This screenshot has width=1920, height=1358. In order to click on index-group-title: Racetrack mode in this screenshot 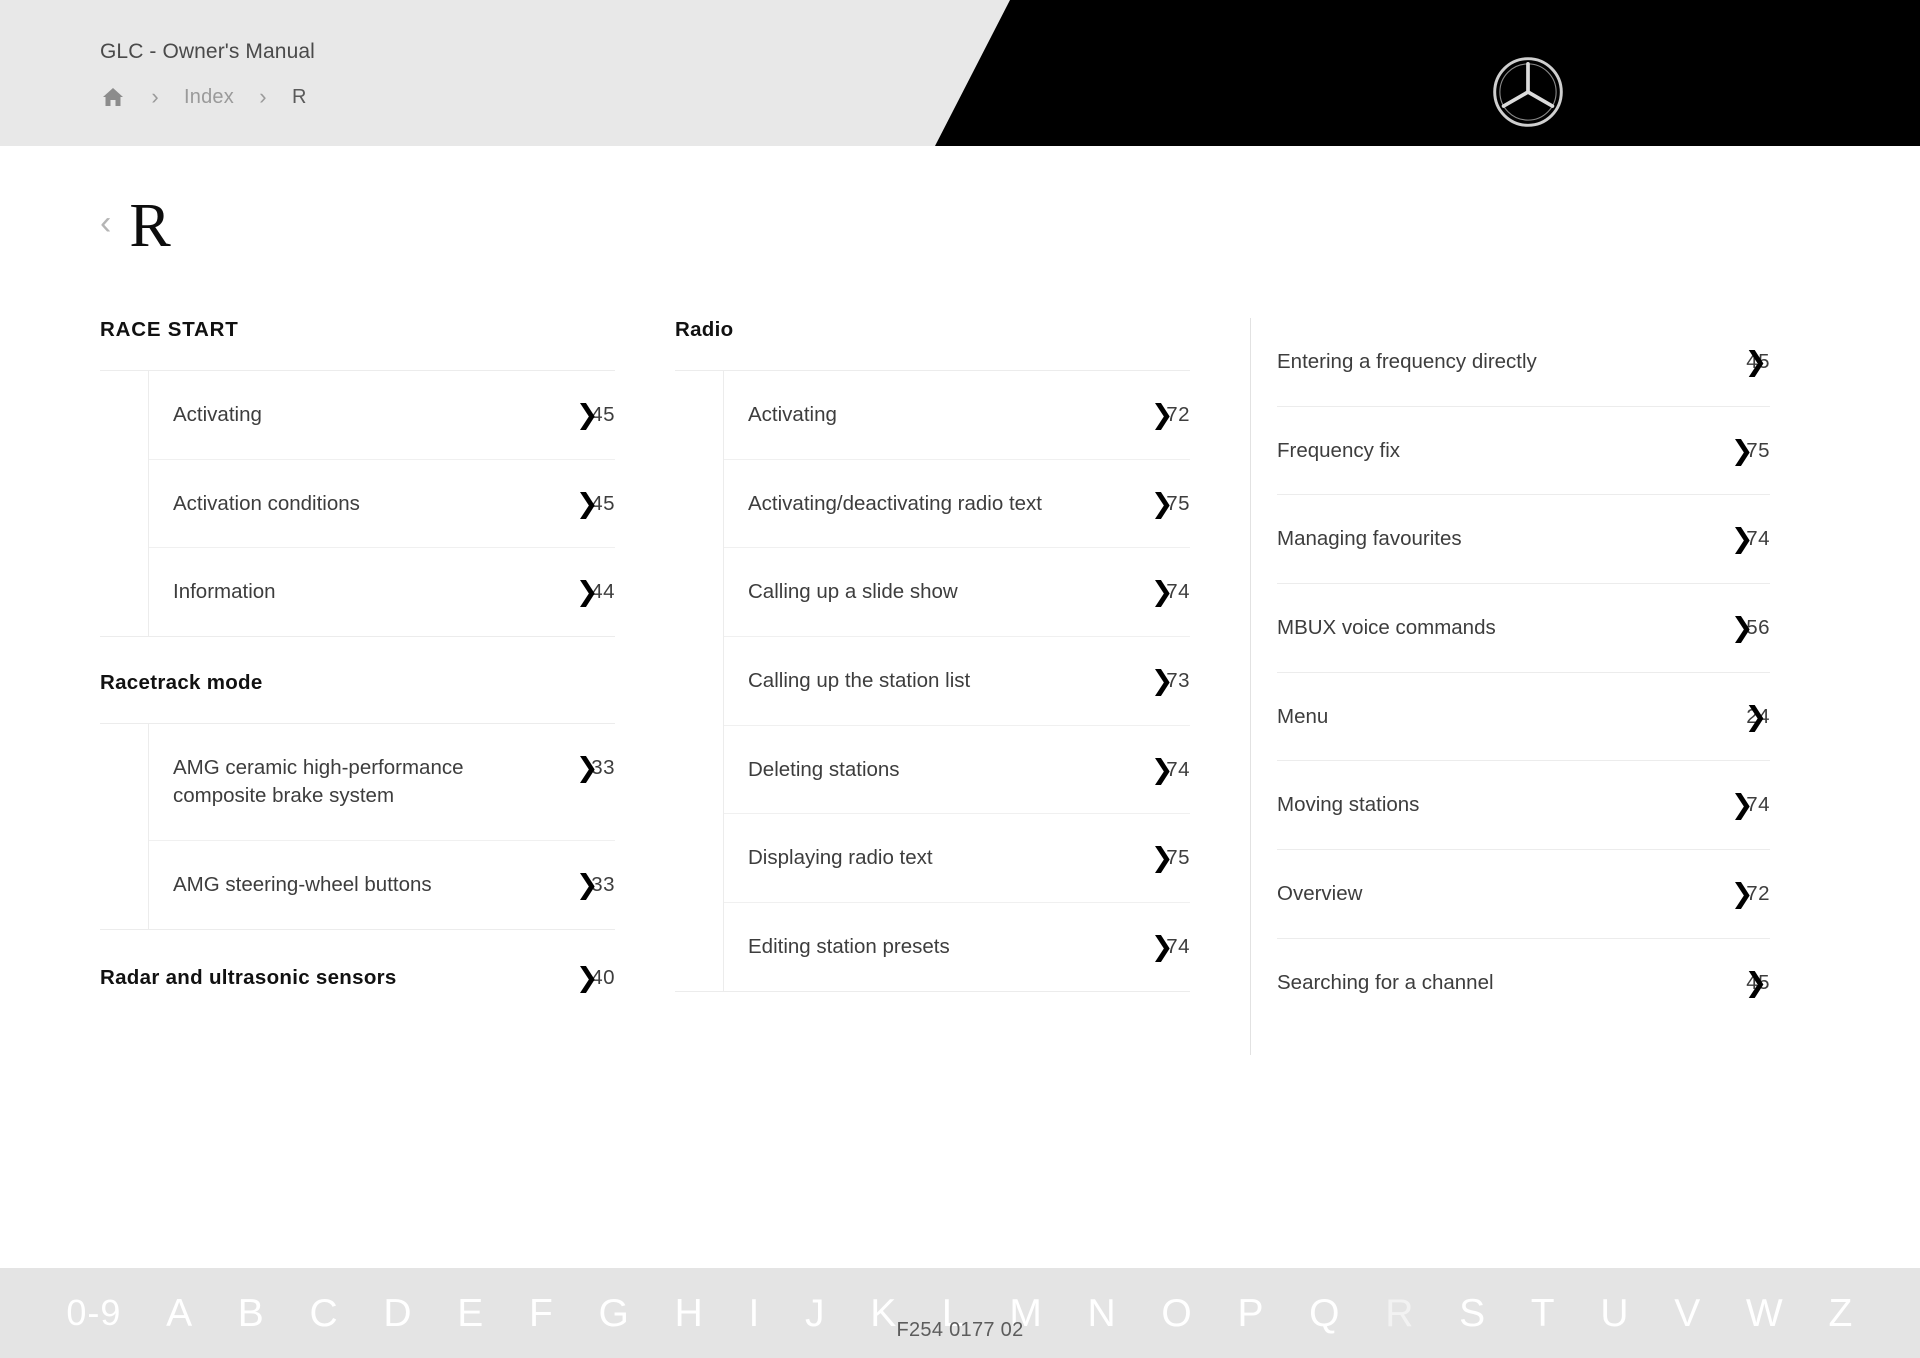, I will do `click(357, 697)`.